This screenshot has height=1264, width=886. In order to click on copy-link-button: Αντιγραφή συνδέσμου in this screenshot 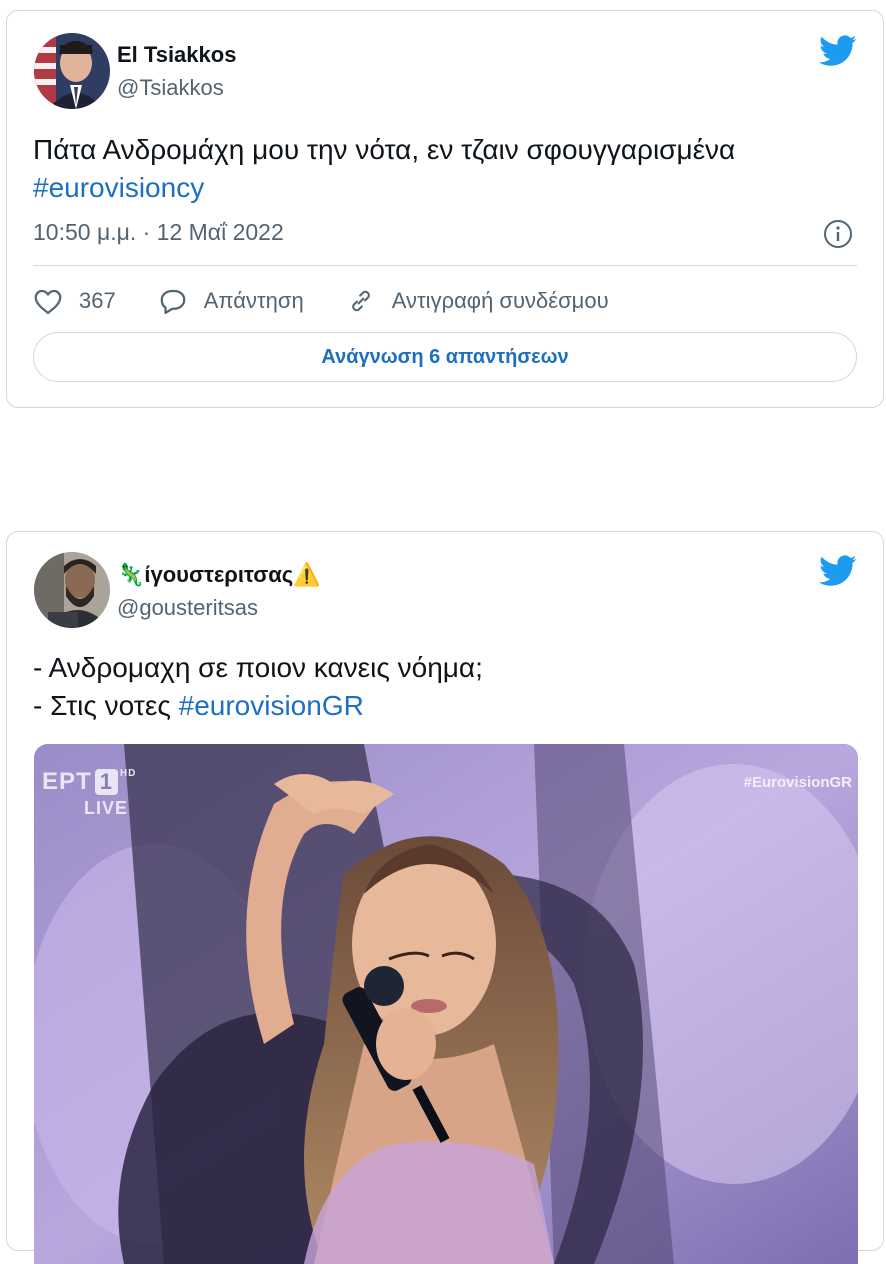, I will do `click(477, 301)`.